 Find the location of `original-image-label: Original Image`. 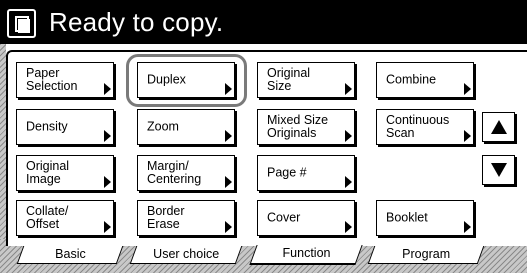

original-image-label: Original Image is located at coordinates (48, 172).